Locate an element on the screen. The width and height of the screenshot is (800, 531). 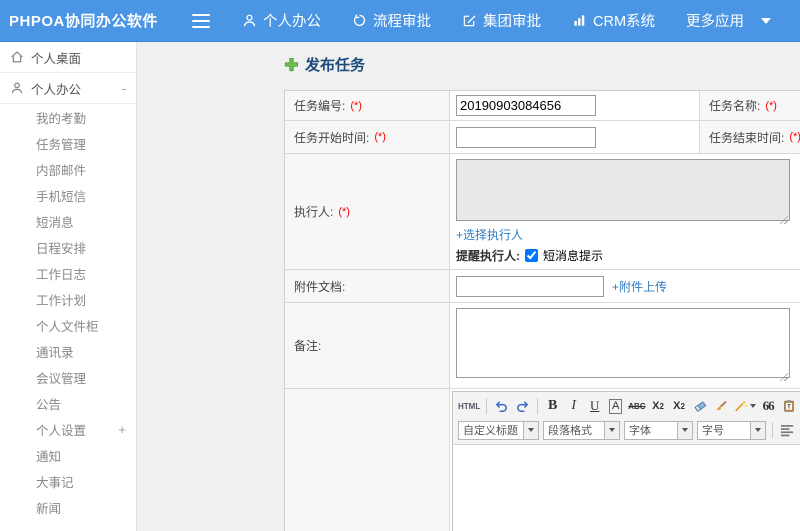
strikethrough-button: ABC is located at coordinates (636, 406).